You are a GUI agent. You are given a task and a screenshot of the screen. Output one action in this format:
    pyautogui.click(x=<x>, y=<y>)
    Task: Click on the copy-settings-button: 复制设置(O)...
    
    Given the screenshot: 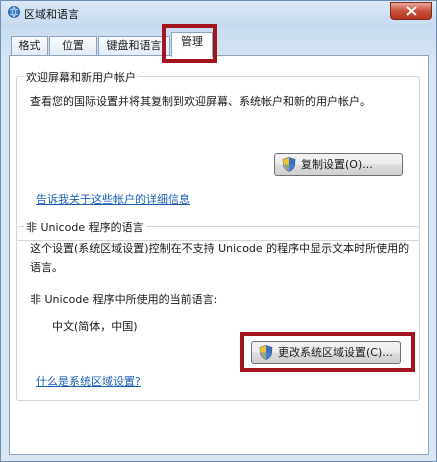 What is the action you would take?
    pyautogui.click(x=338, y=164)
    